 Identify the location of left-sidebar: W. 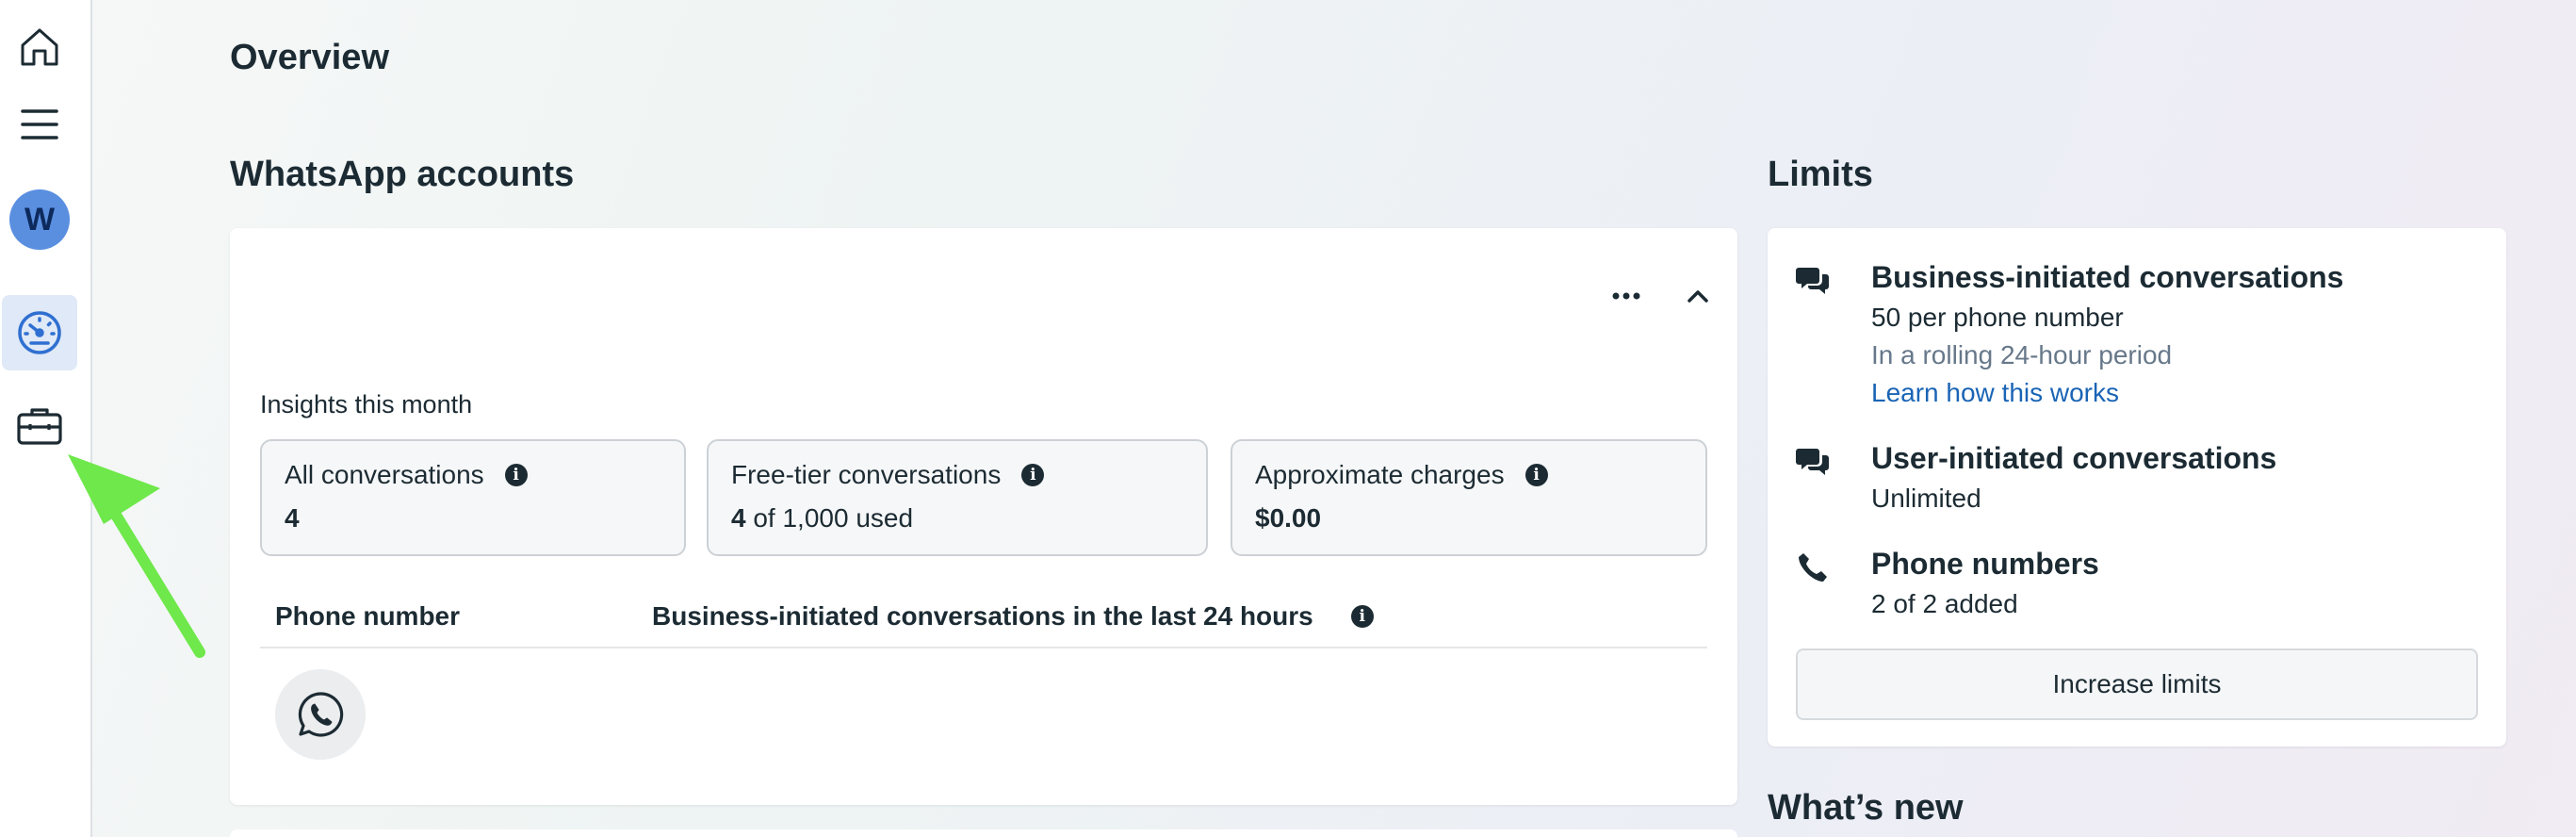
(46, 418).